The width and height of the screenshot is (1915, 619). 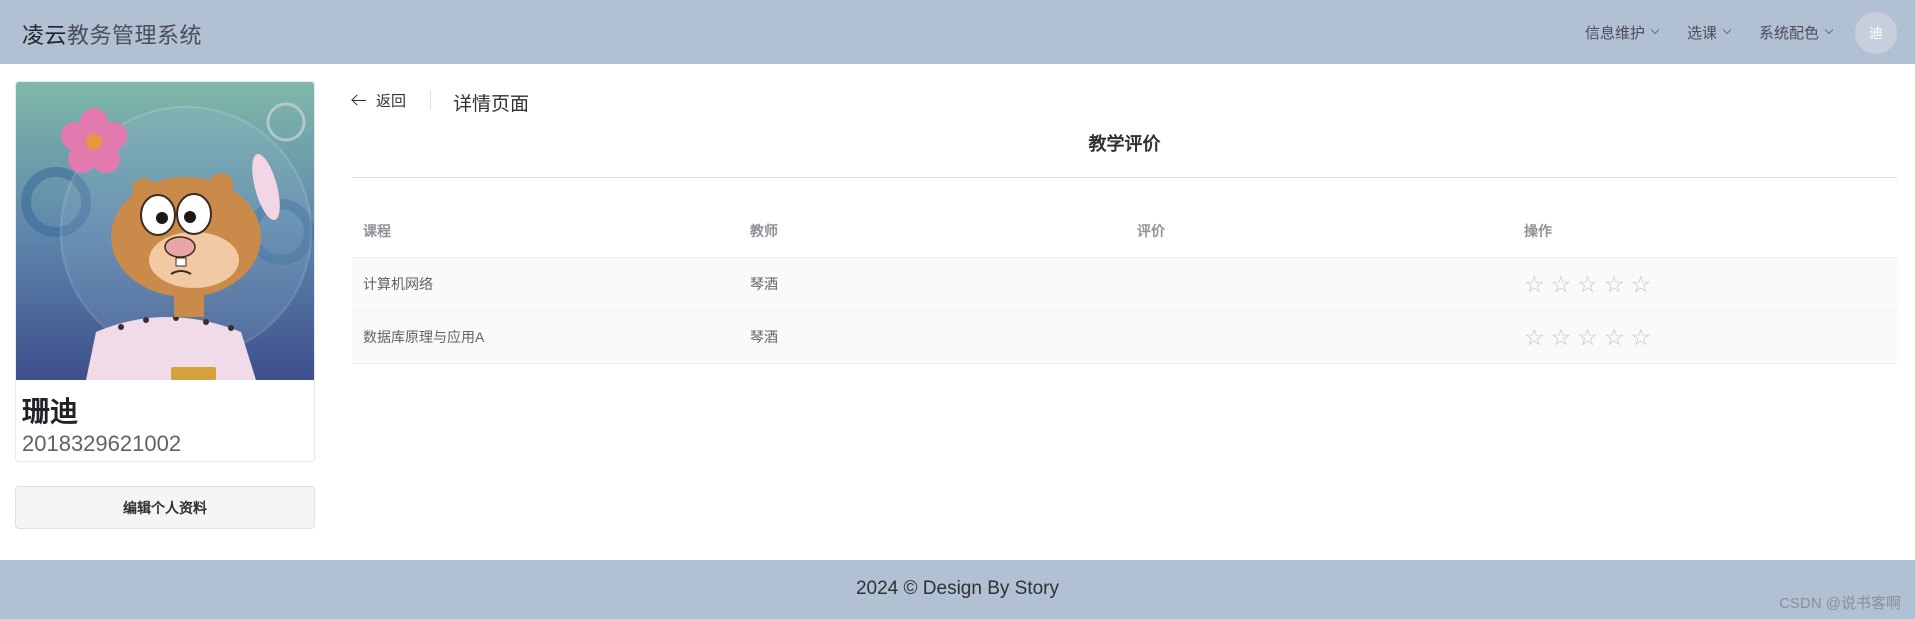 I want to click on profile-card: 珊迪 2018329621002, so click(x=165, y=271).